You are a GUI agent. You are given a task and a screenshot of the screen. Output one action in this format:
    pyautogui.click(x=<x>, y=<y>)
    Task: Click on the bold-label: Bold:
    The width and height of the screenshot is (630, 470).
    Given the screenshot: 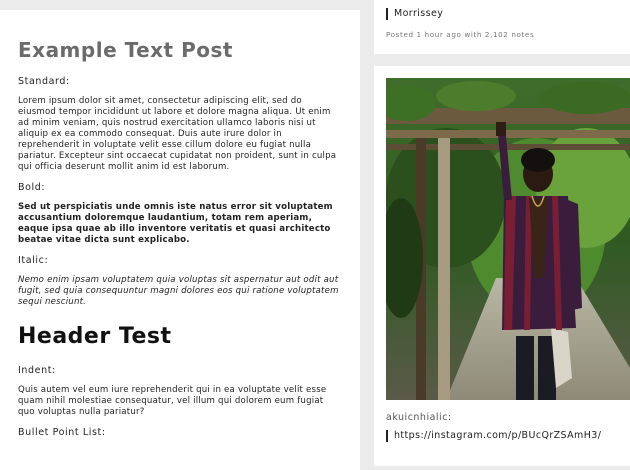 What is the action you would take?
    pyautogui.click(x=32, y=187)
    